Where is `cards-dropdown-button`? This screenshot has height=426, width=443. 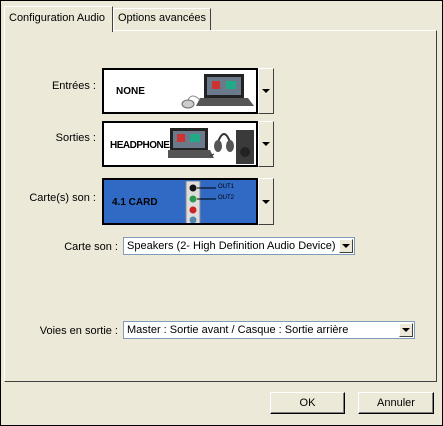 cards-dropdown-button is located at coordinates (266, 201).